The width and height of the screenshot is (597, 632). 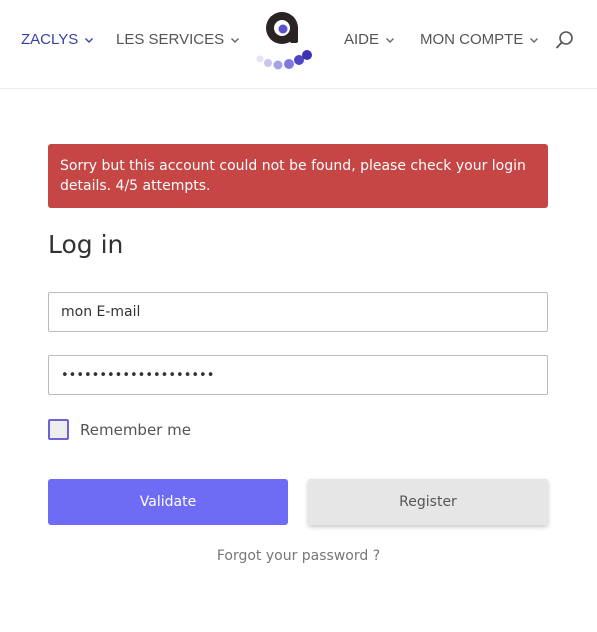 I want to click on nav-item-label: ZACLYS, so click(x=50, y=39).